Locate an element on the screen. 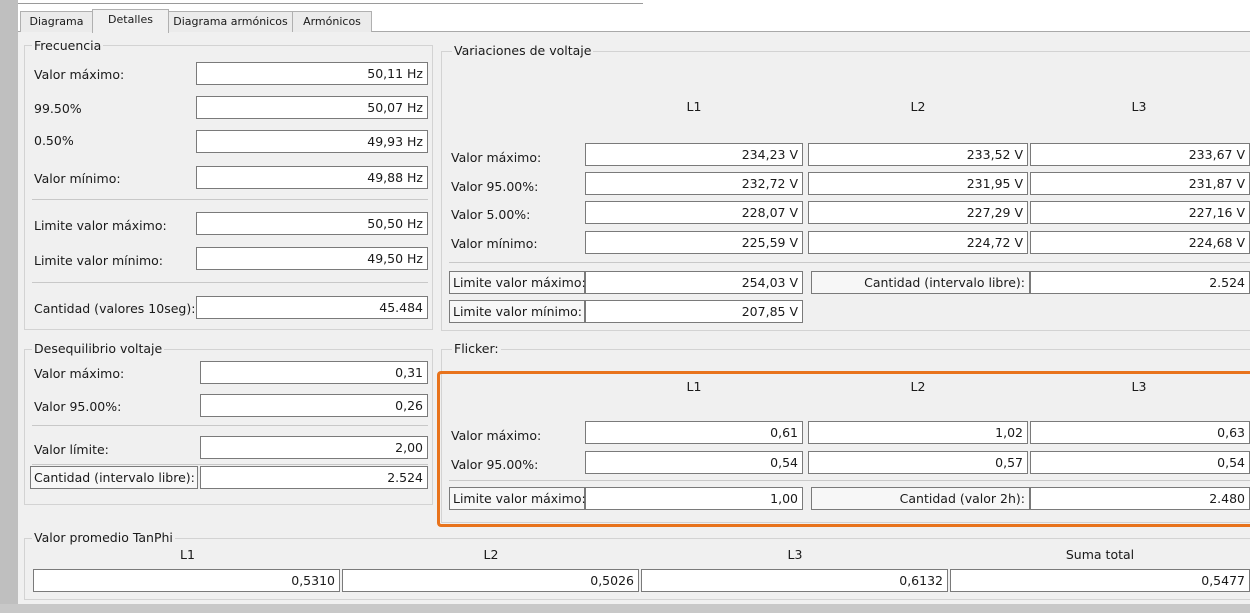 This screenshot has width=1250, height=613. flicker-valor-maximo-l3: 0,63 is located at coordinates (1140, 432).